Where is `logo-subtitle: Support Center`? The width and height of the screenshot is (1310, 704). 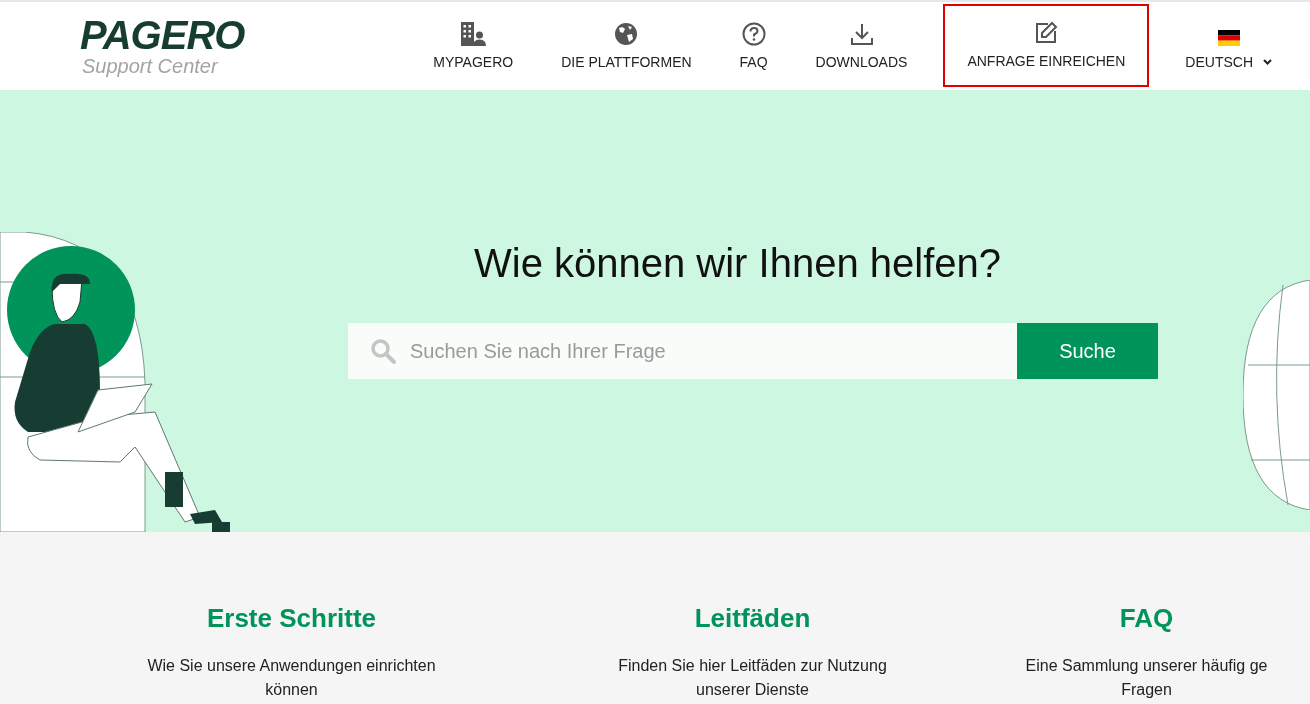 logo-subtitle: Support Center is located at coordinates (151, 66).